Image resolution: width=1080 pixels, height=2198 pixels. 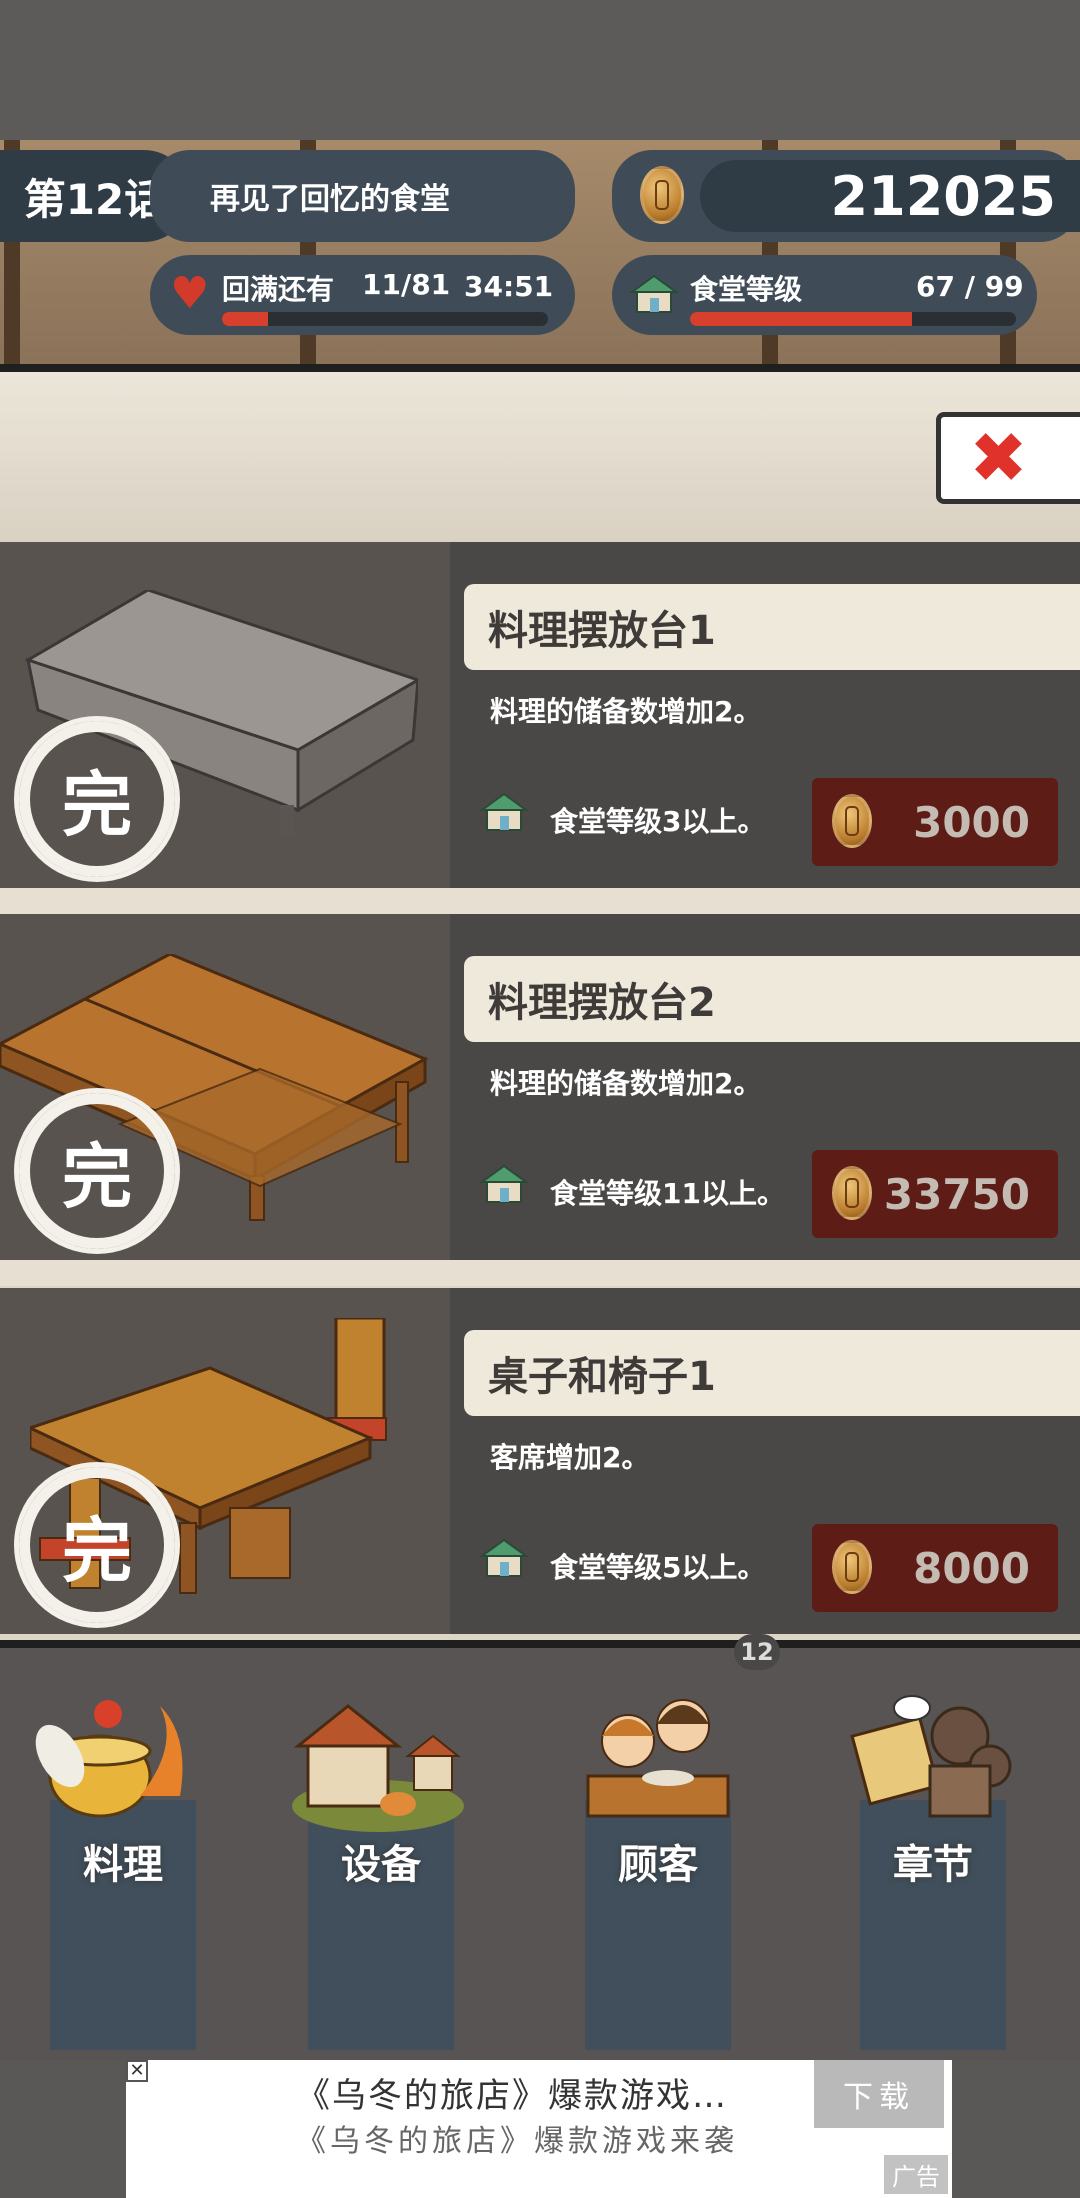 What do you see at coordinates (509, 286) in the screenshot?
I see `stamina-timer: 34:51` at bounding box center [509, 286].